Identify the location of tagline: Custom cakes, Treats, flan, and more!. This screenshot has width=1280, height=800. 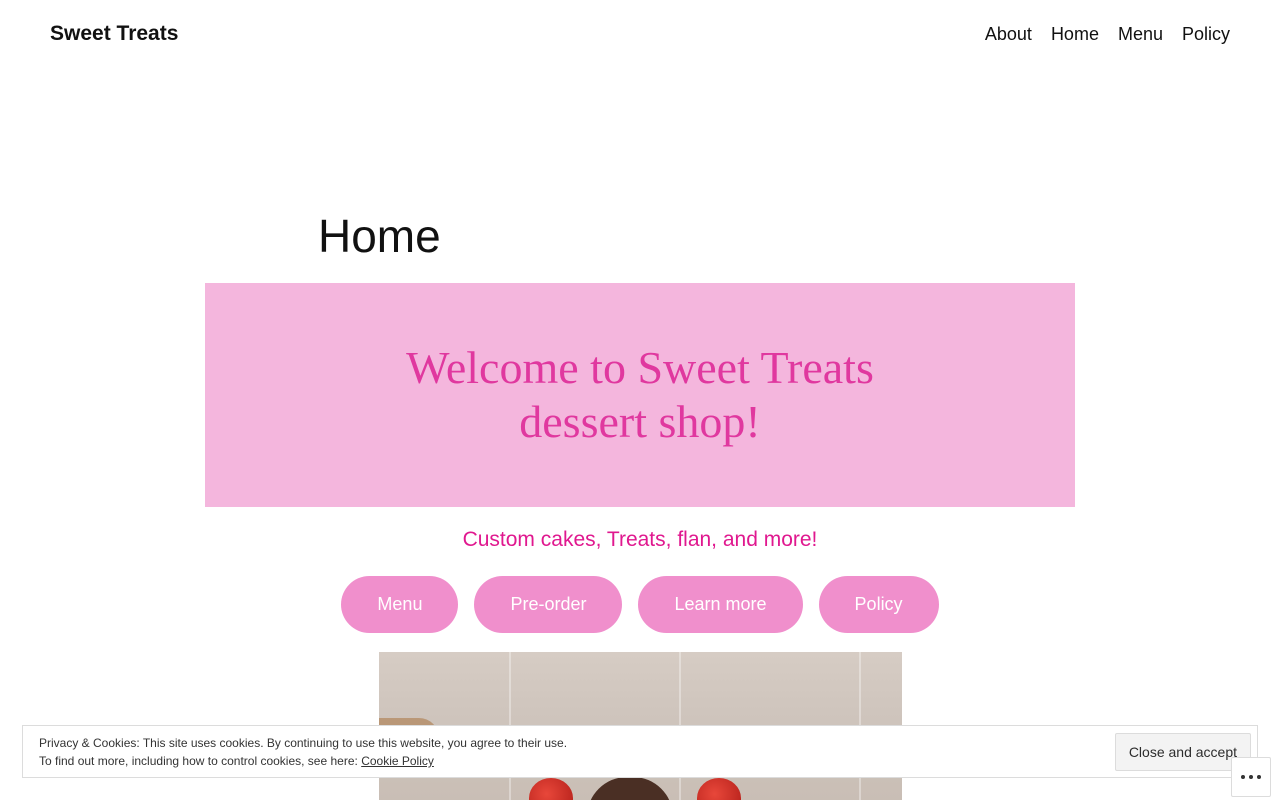
(640, 539).